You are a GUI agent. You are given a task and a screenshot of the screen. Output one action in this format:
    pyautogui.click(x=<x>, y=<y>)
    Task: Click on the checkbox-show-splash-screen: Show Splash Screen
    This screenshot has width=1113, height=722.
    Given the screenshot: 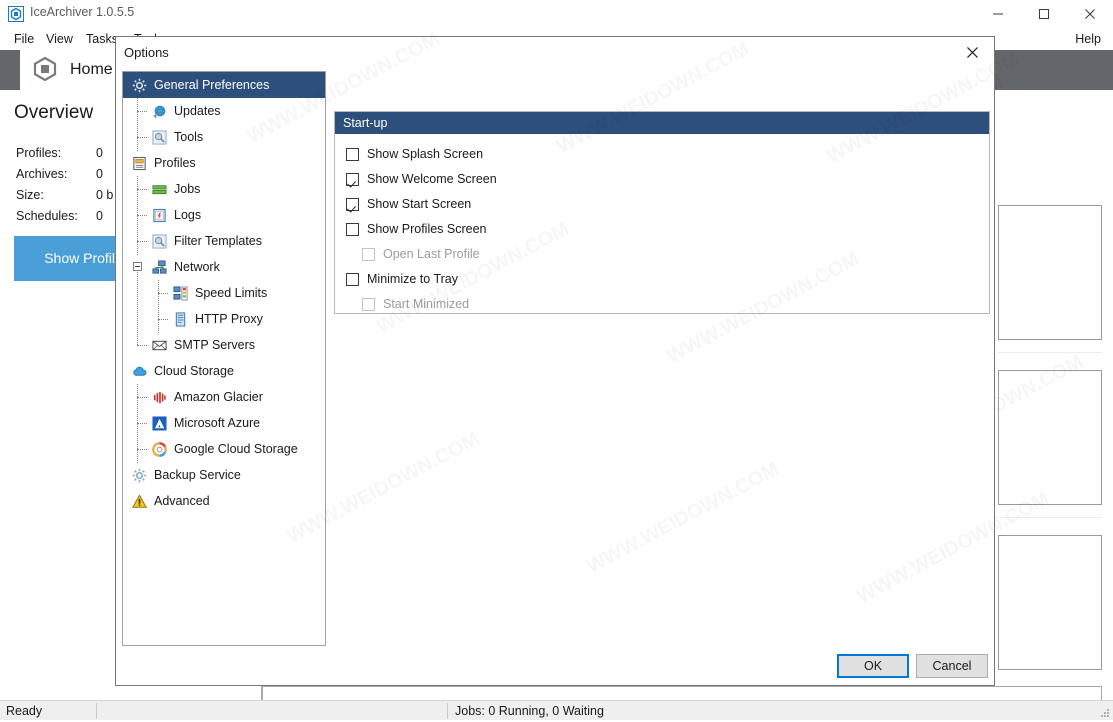 What is the action you would take?
    pyautogui.click(x=414, y=154)
    